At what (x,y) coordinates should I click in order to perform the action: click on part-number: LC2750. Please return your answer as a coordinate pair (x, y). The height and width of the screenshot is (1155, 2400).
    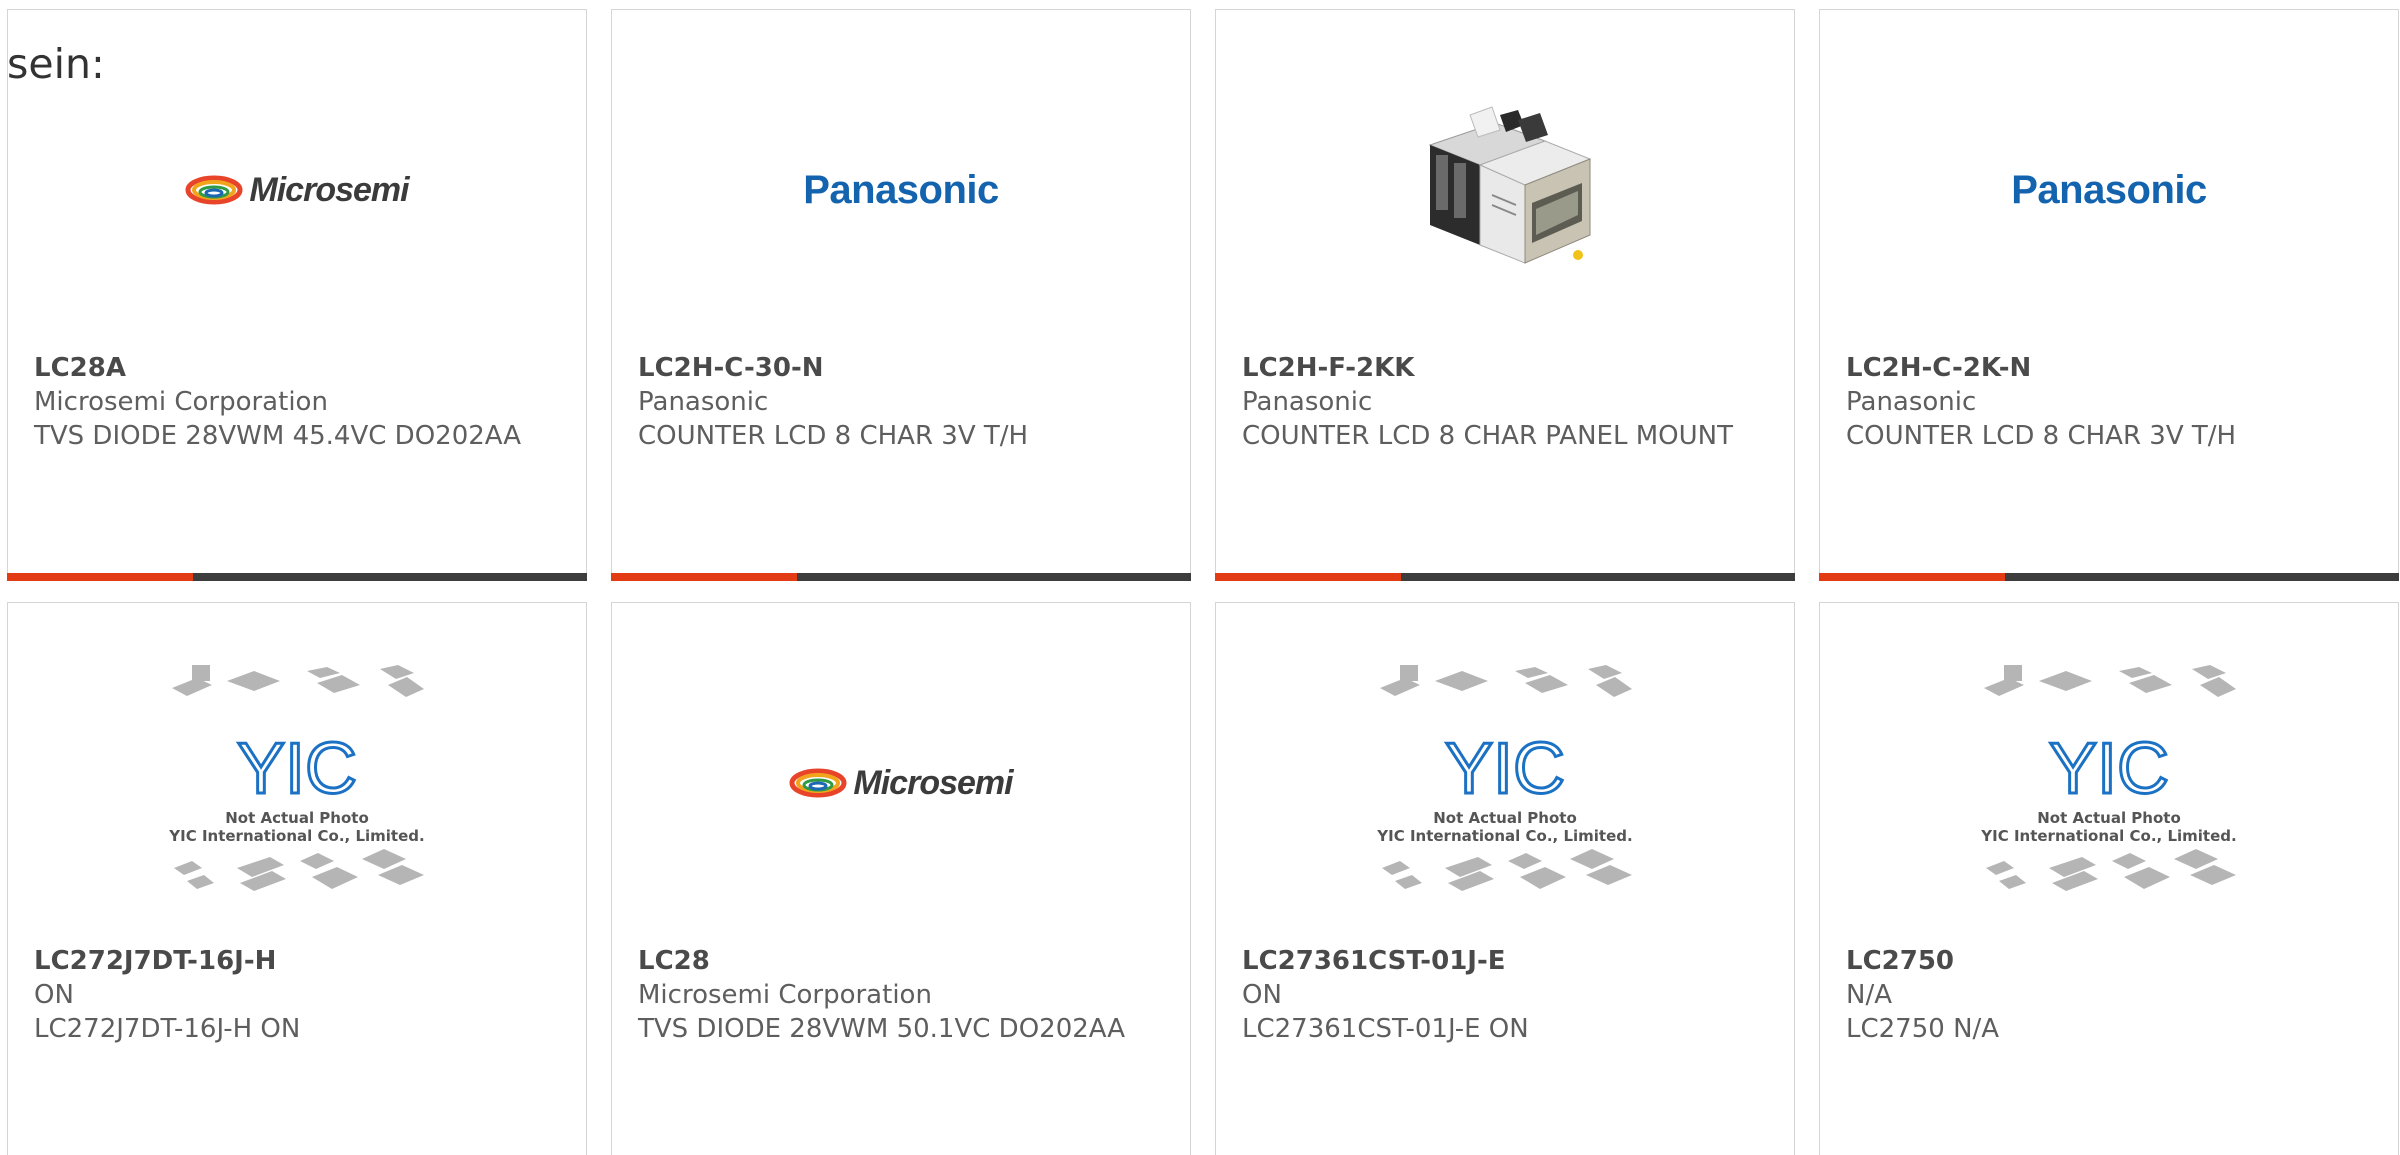
    Looking at the image, I should click on (2109, 961).